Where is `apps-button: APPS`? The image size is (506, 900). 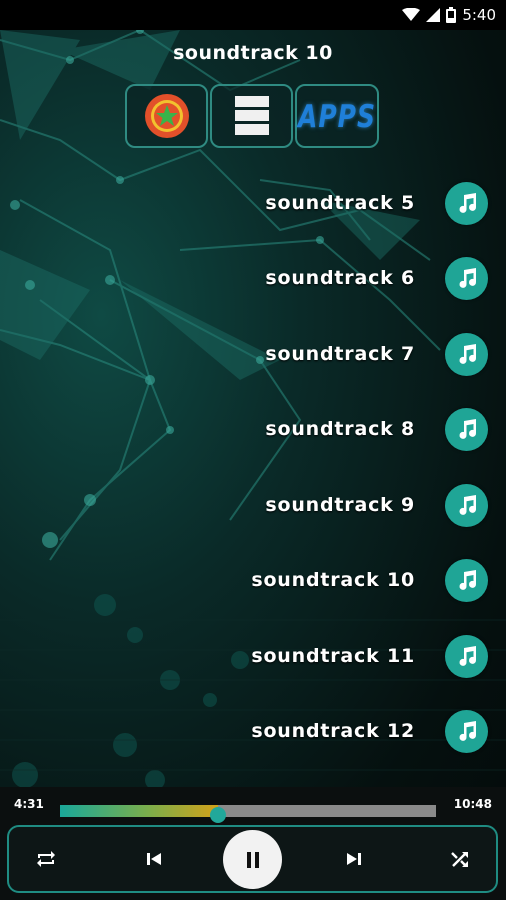 apps-button: APPS is located at coordinates (337, 116).